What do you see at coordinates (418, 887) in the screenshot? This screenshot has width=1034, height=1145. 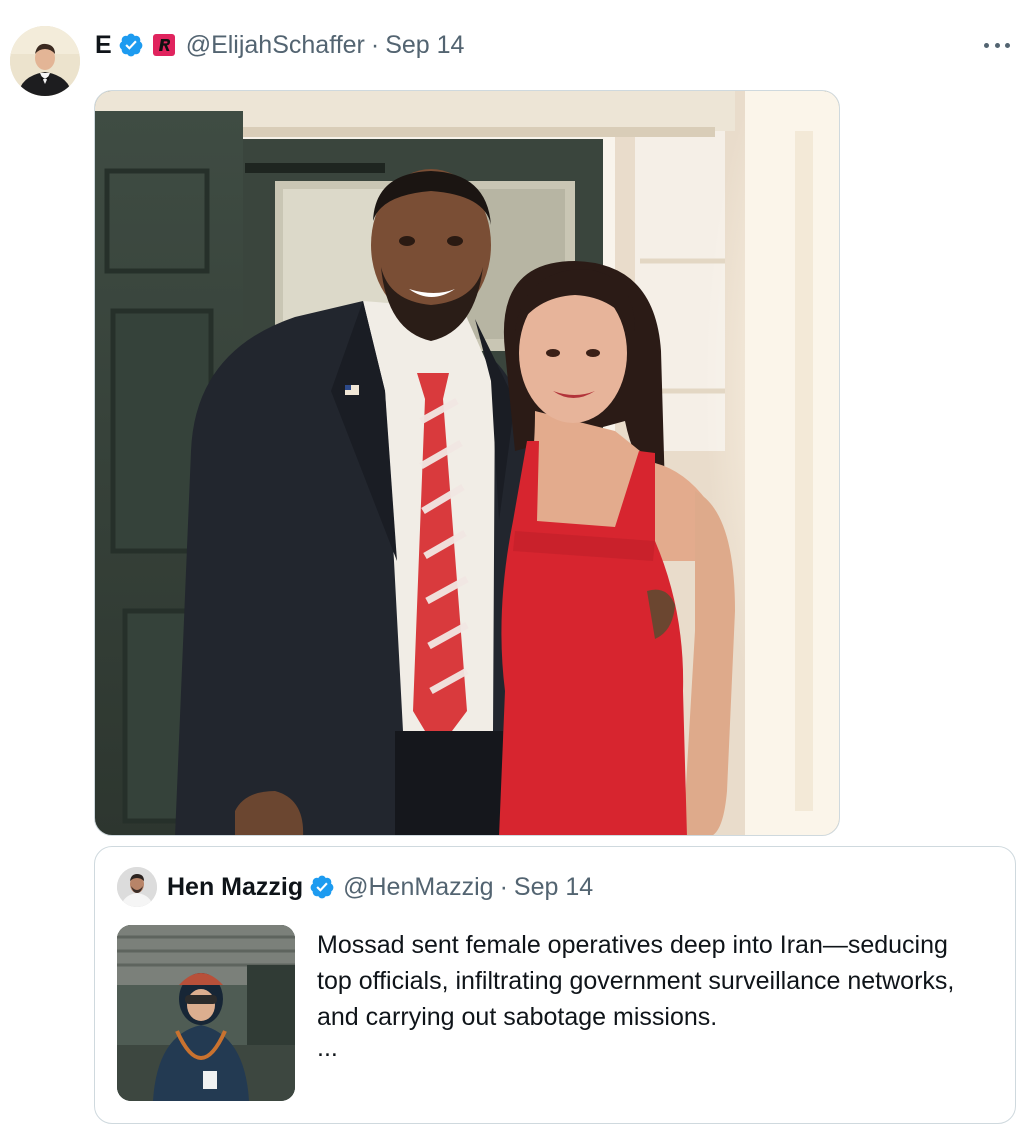 I see `quoted-author-handle: @HenMazzig` at bounding box center [418, 887].